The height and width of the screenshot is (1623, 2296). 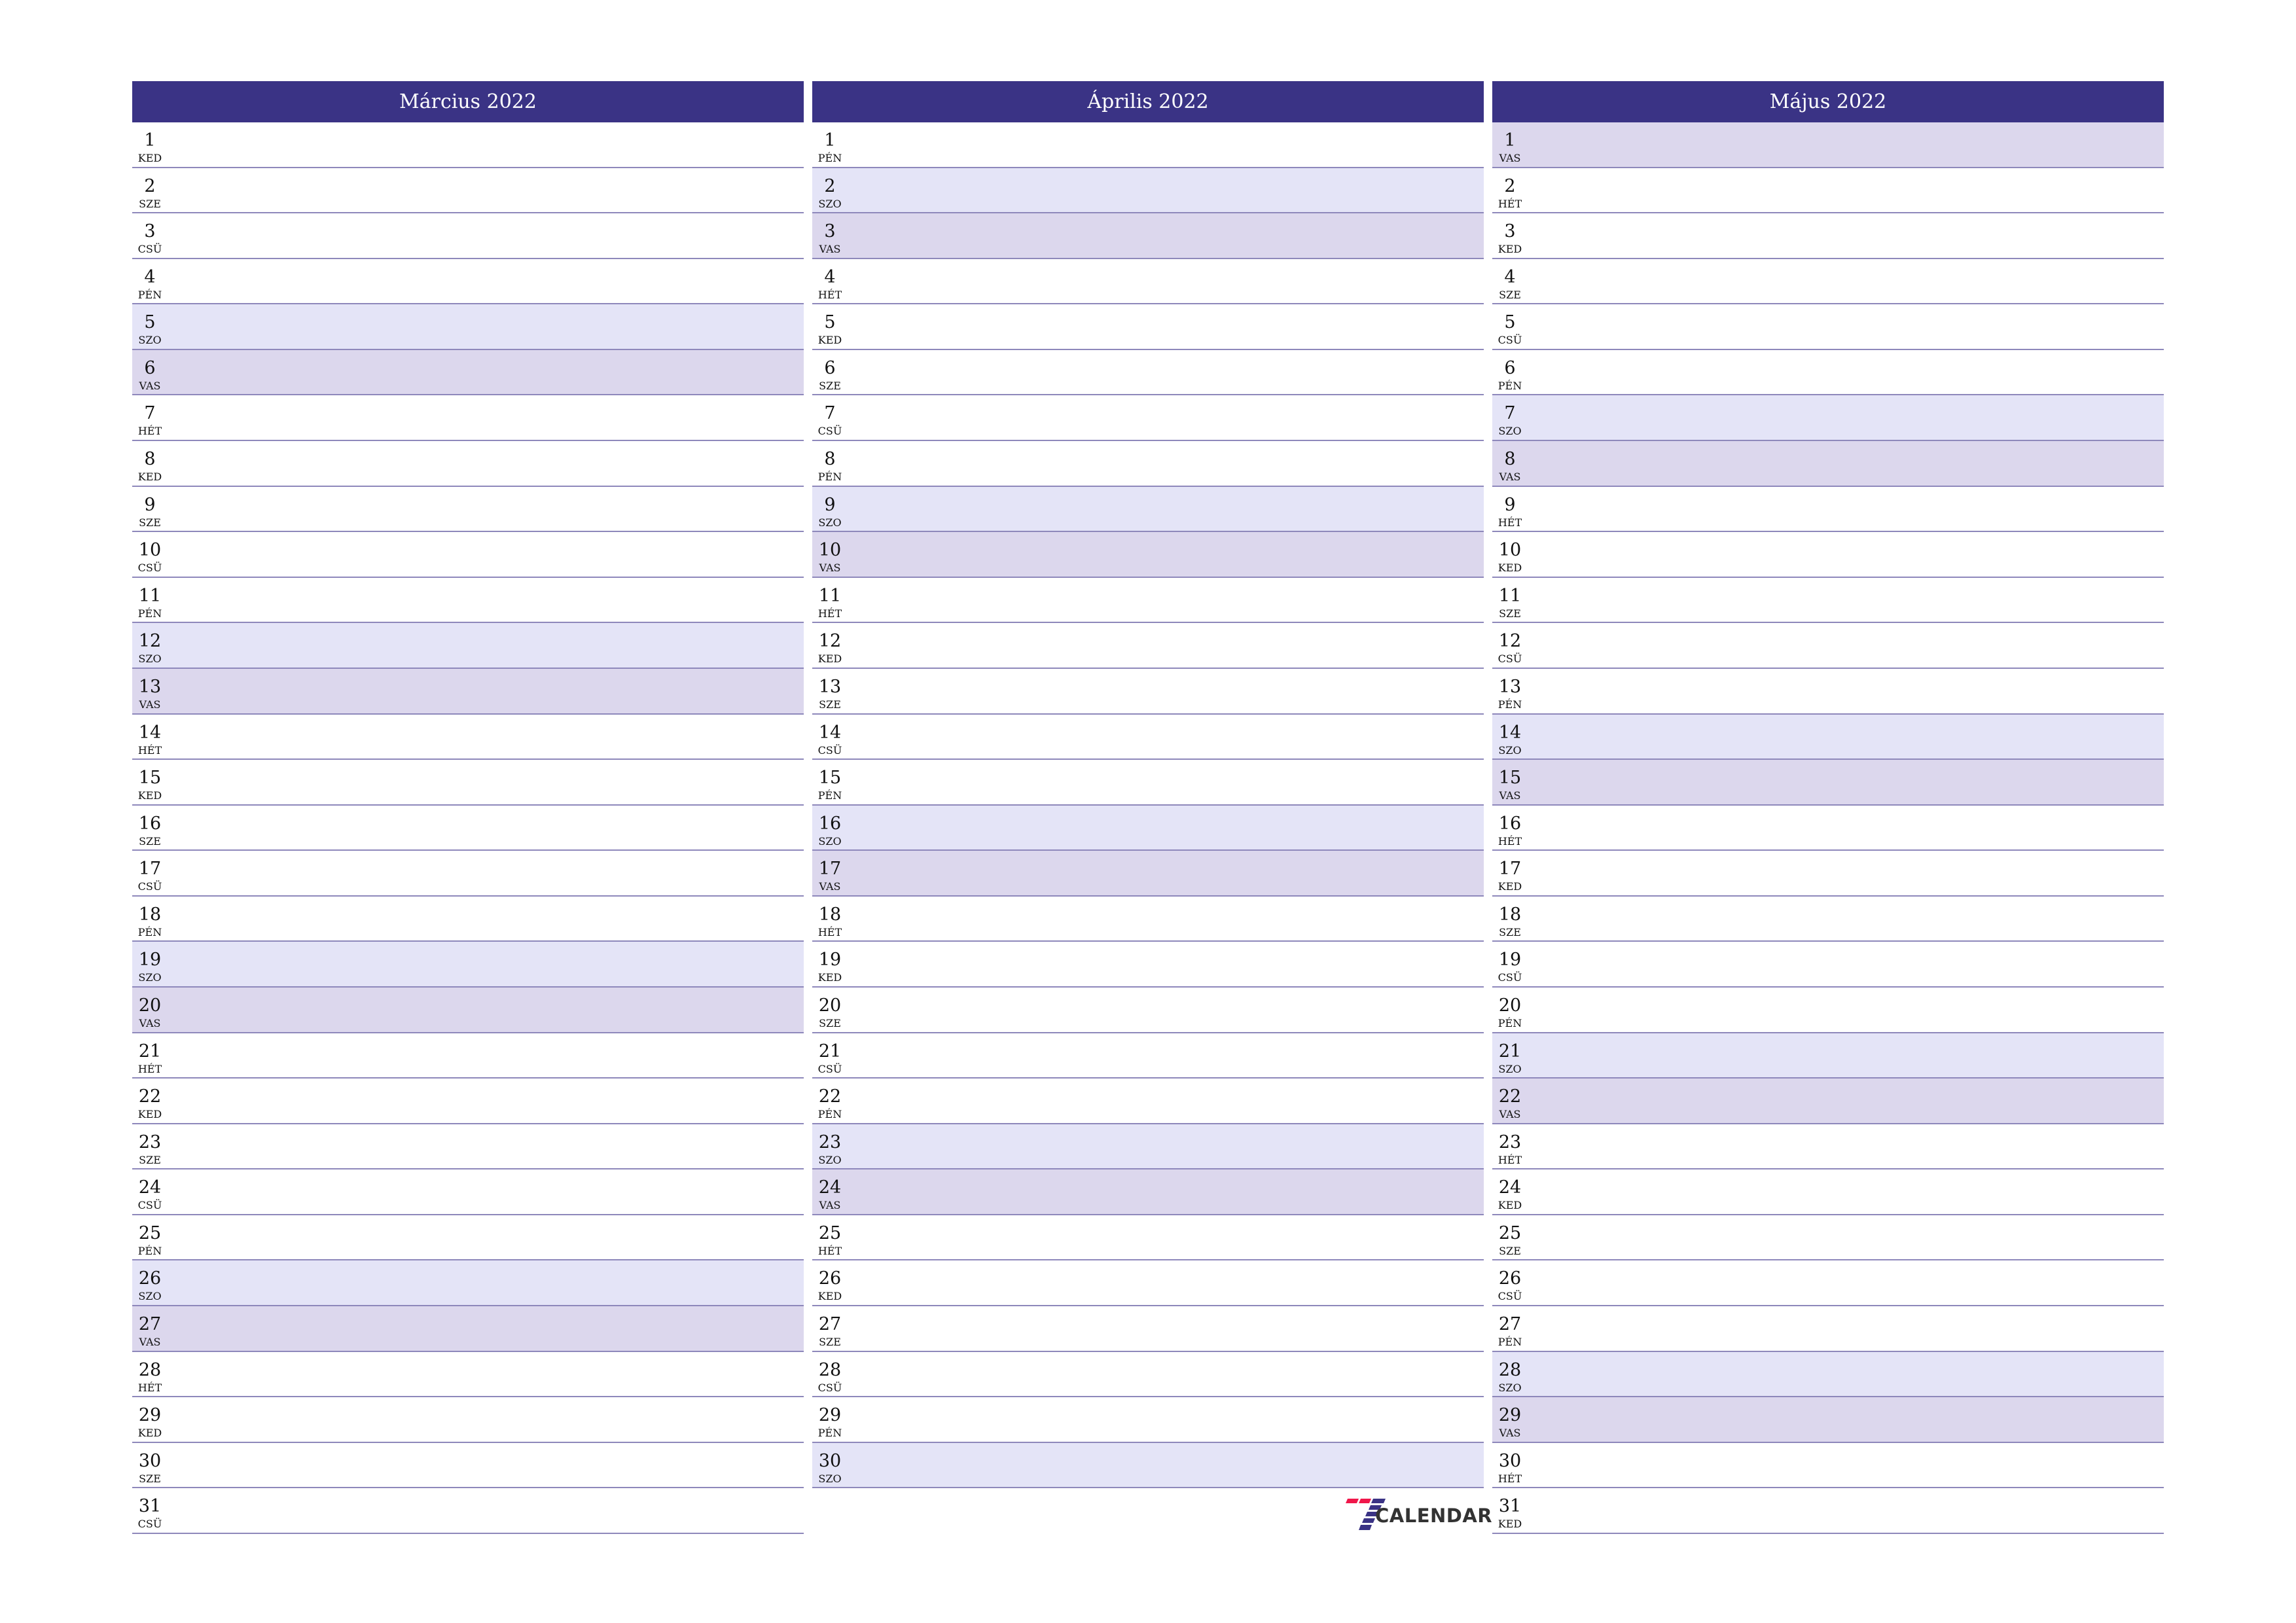 I want to click on day-row: 29 VAS, so click(x=1828, y=1420).